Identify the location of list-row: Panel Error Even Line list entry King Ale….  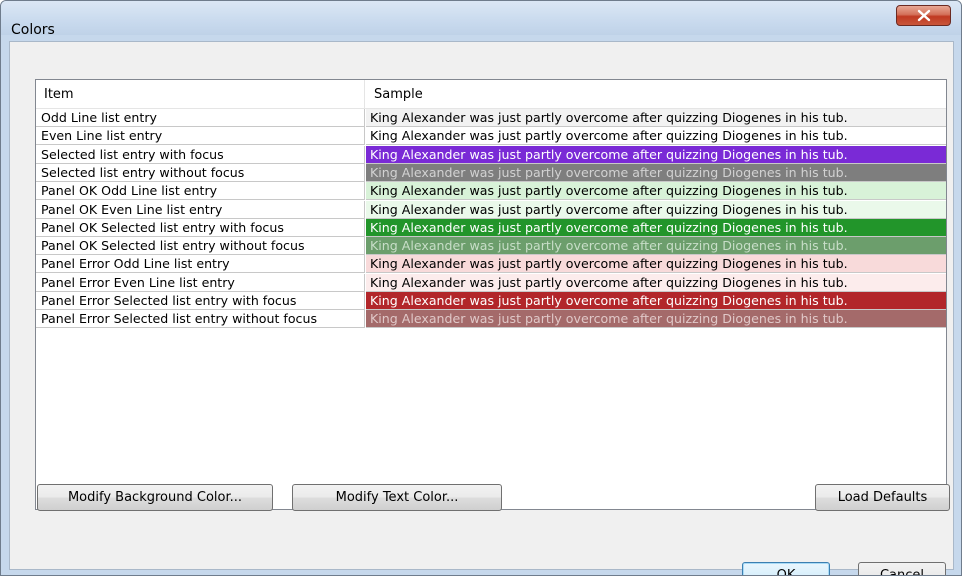
(491, 282).